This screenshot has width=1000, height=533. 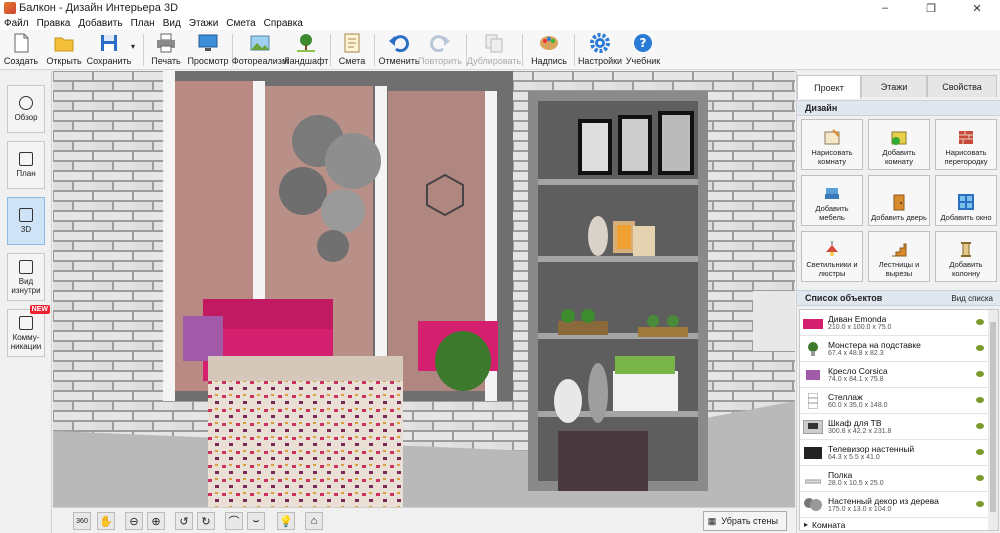 I want to click on maximize-button: ❐, so click(x=931, y=8).